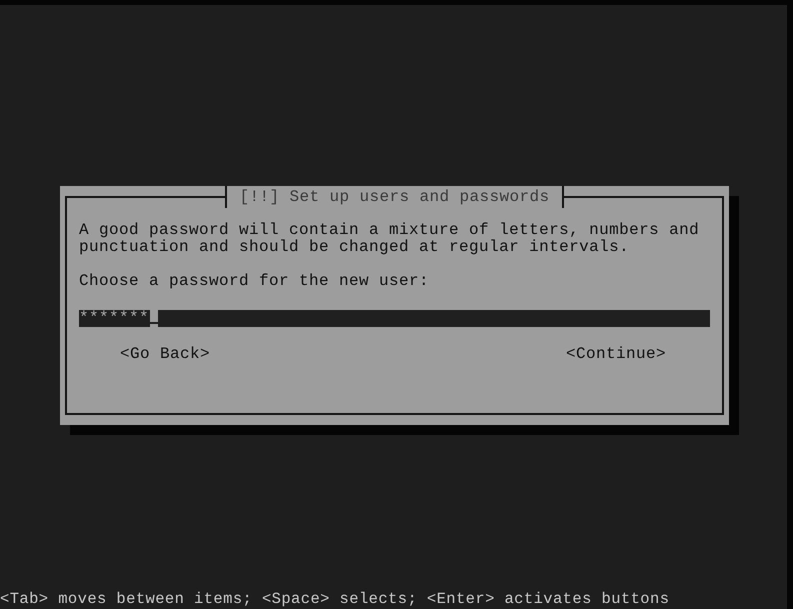  Describe the element at coordinates (254, 281) in the screenshot. I see `password-prompt: Choose a password for the new user:` at that location.